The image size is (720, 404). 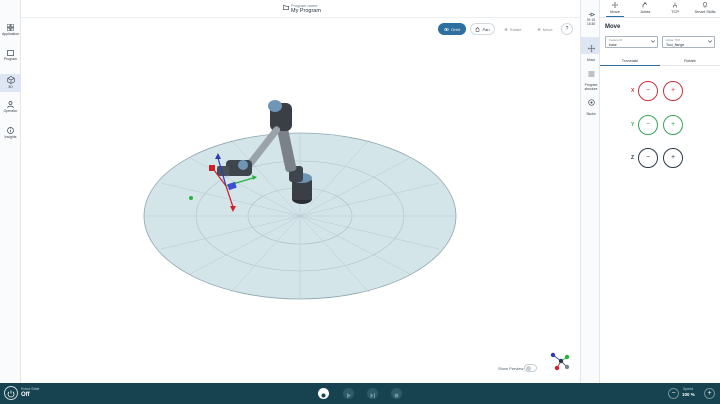 What do you see at coordinates (615, 5) in the screenshot?
I see `move-cross-icon` at bounding box center [615, 5].